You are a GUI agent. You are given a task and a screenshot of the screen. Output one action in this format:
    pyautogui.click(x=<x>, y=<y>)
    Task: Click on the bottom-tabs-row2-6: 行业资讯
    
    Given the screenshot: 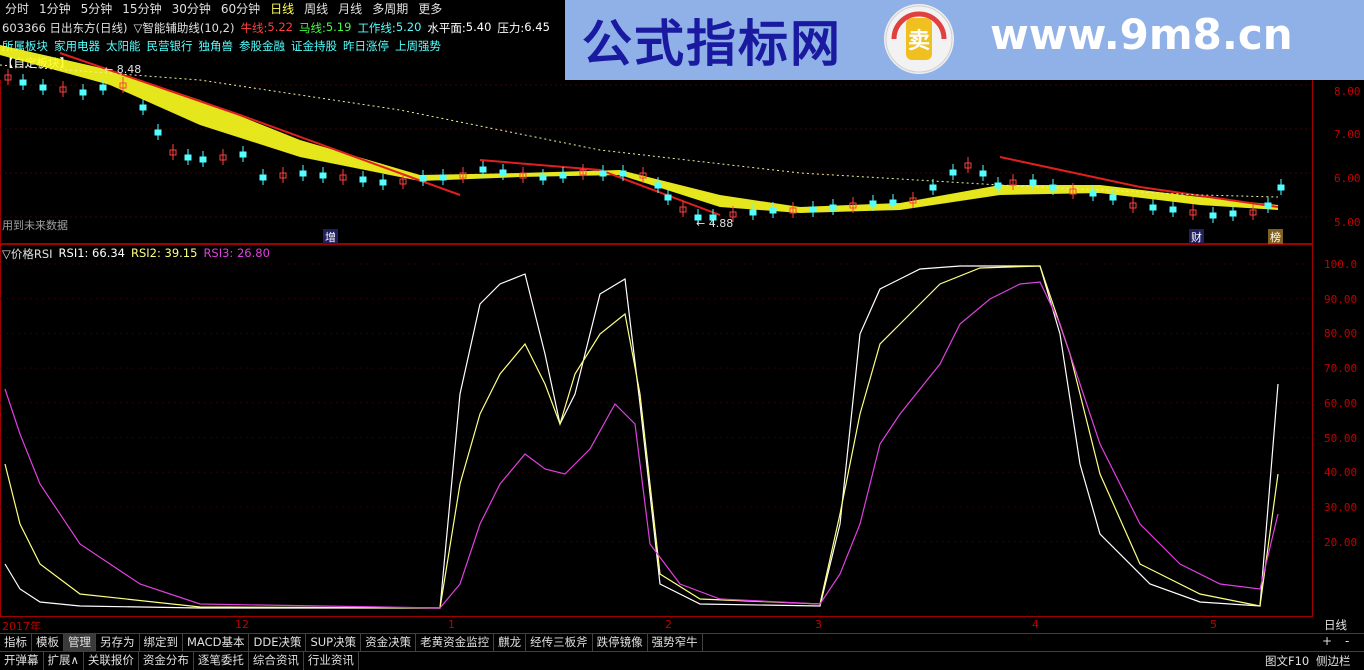 What is the action you would take?
    pyautogui.click(x=331, y=661)
    